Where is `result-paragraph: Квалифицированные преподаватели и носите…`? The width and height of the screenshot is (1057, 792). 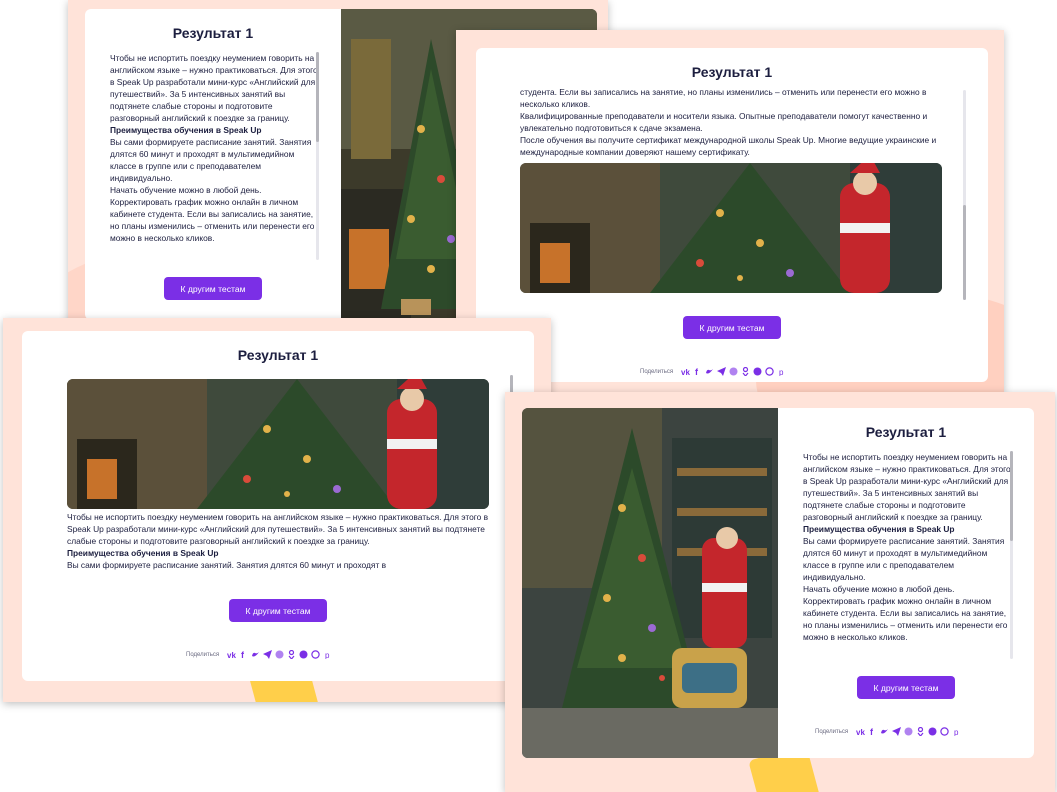 result-paragraph: Квалифицированные преподаватели и носите… is located at coordinates (724, 122).